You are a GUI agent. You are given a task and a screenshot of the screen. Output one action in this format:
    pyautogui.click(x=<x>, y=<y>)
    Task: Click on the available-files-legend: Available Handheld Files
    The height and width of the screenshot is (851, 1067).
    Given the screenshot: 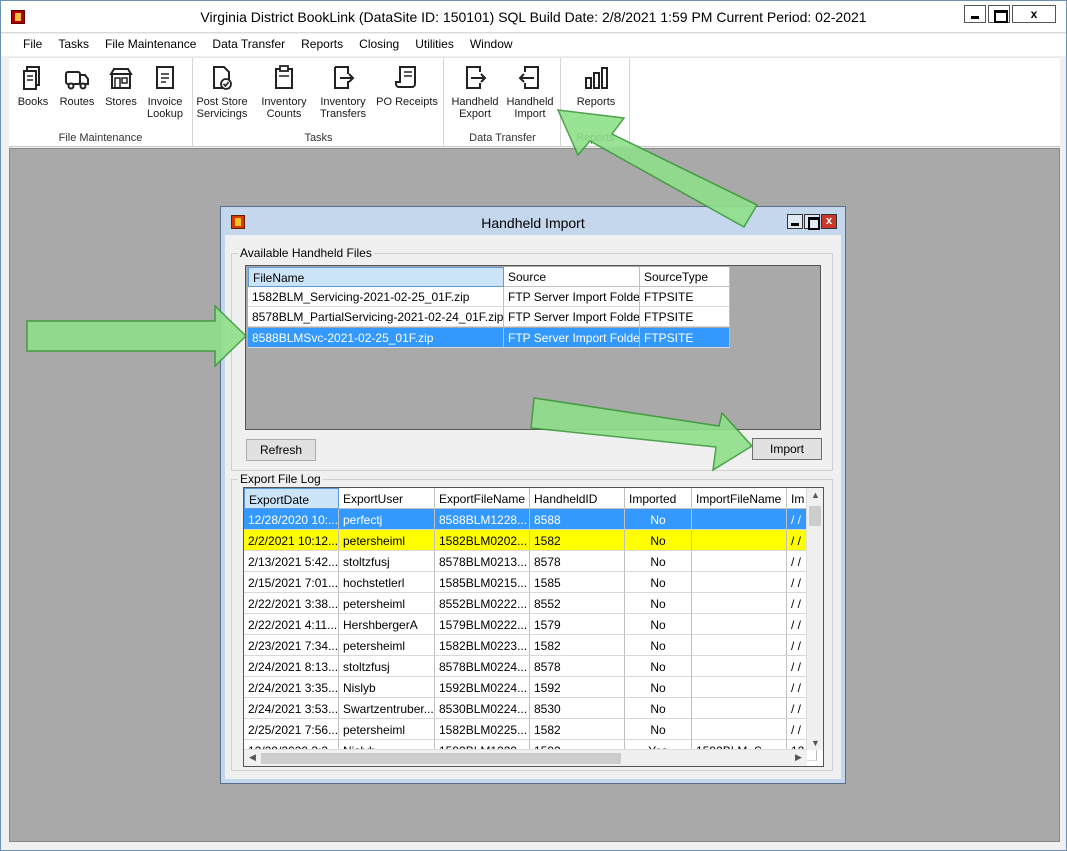 What is the action you would take?
    pyautogui.click(x=306, y=253)
    